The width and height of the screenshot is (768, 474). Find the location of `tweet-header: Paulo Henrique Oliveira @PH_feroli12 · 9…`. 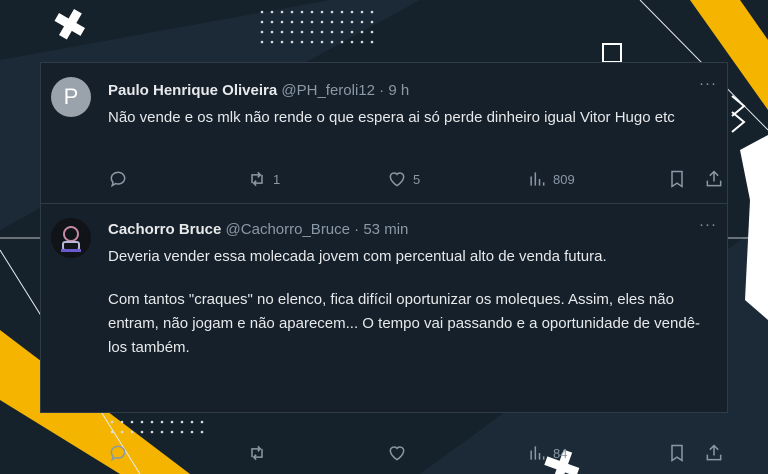

tweet-header: Paulo Henrique Oliveira @PH_feroli12 · 9… is located at coordinates (258, 91).